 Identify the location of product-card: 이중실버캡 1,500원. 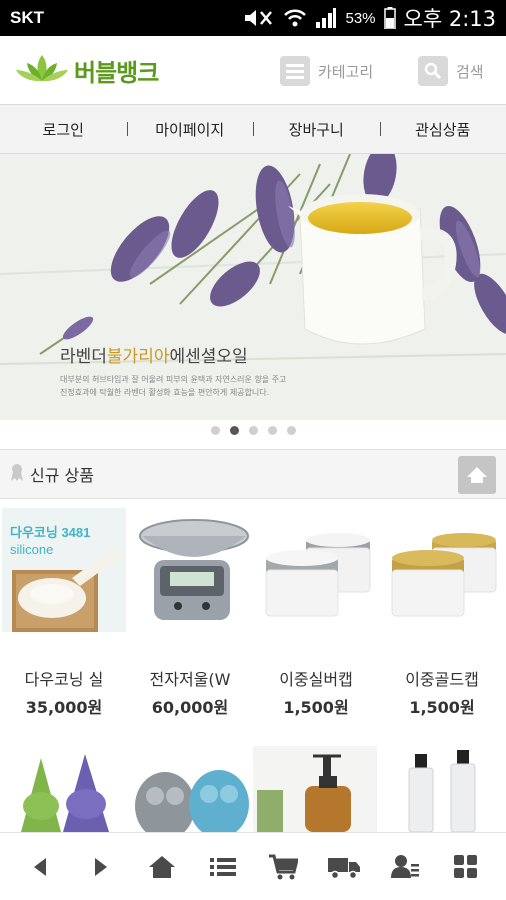
(316, 613).